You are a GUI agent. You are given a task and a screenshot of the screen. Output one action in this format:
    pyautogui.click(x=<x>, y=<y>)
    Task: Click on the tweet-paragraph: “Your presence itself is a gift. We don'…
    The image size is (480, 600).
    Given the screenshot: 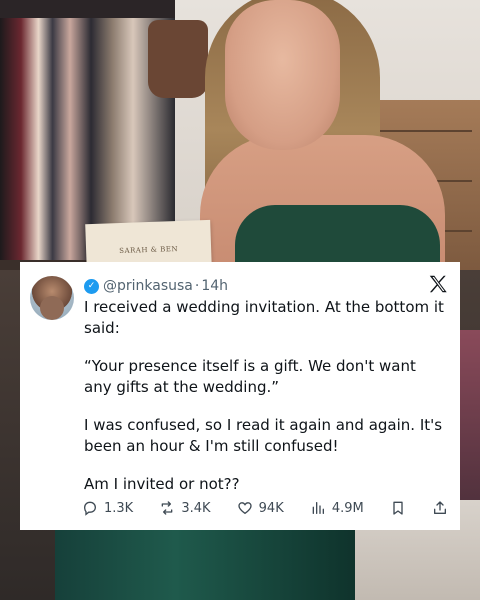 What is the action you would take?
    pyautogui.click(x=250, y=376)
    